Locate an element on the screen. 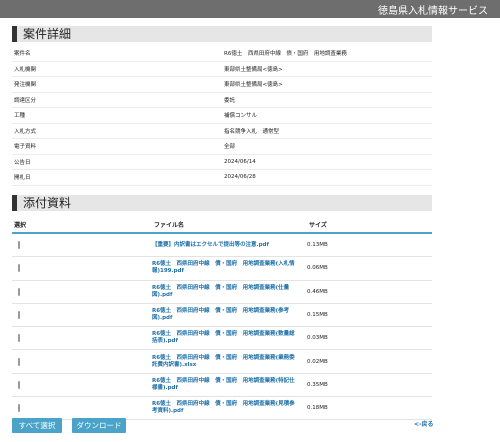 The height and width of the screenshot is (442, 500). detail-value: 委託 is located at coordinates (230, 100).